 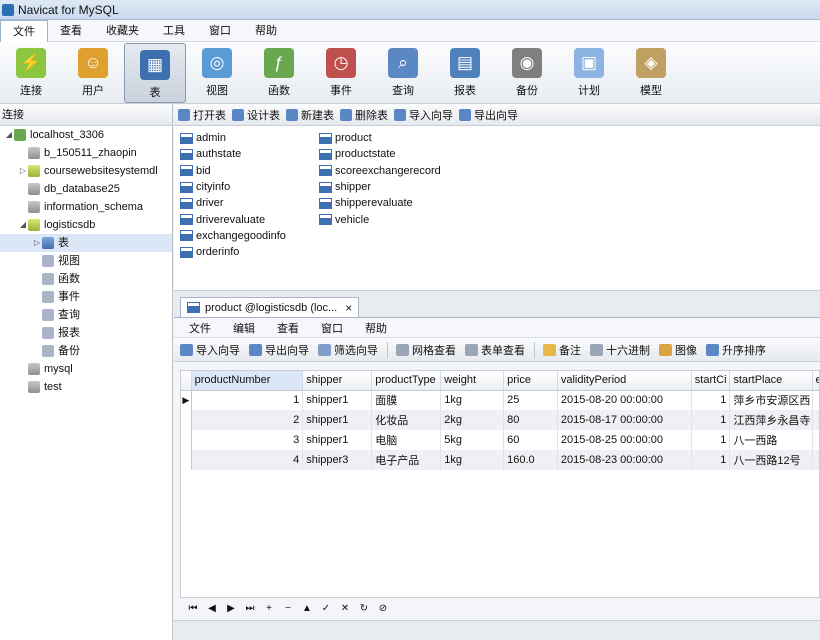 What do you see at coordinates (269, 609) in the screenshot?
I see `nav-add-icon: +` at bounding box center [269, 609].